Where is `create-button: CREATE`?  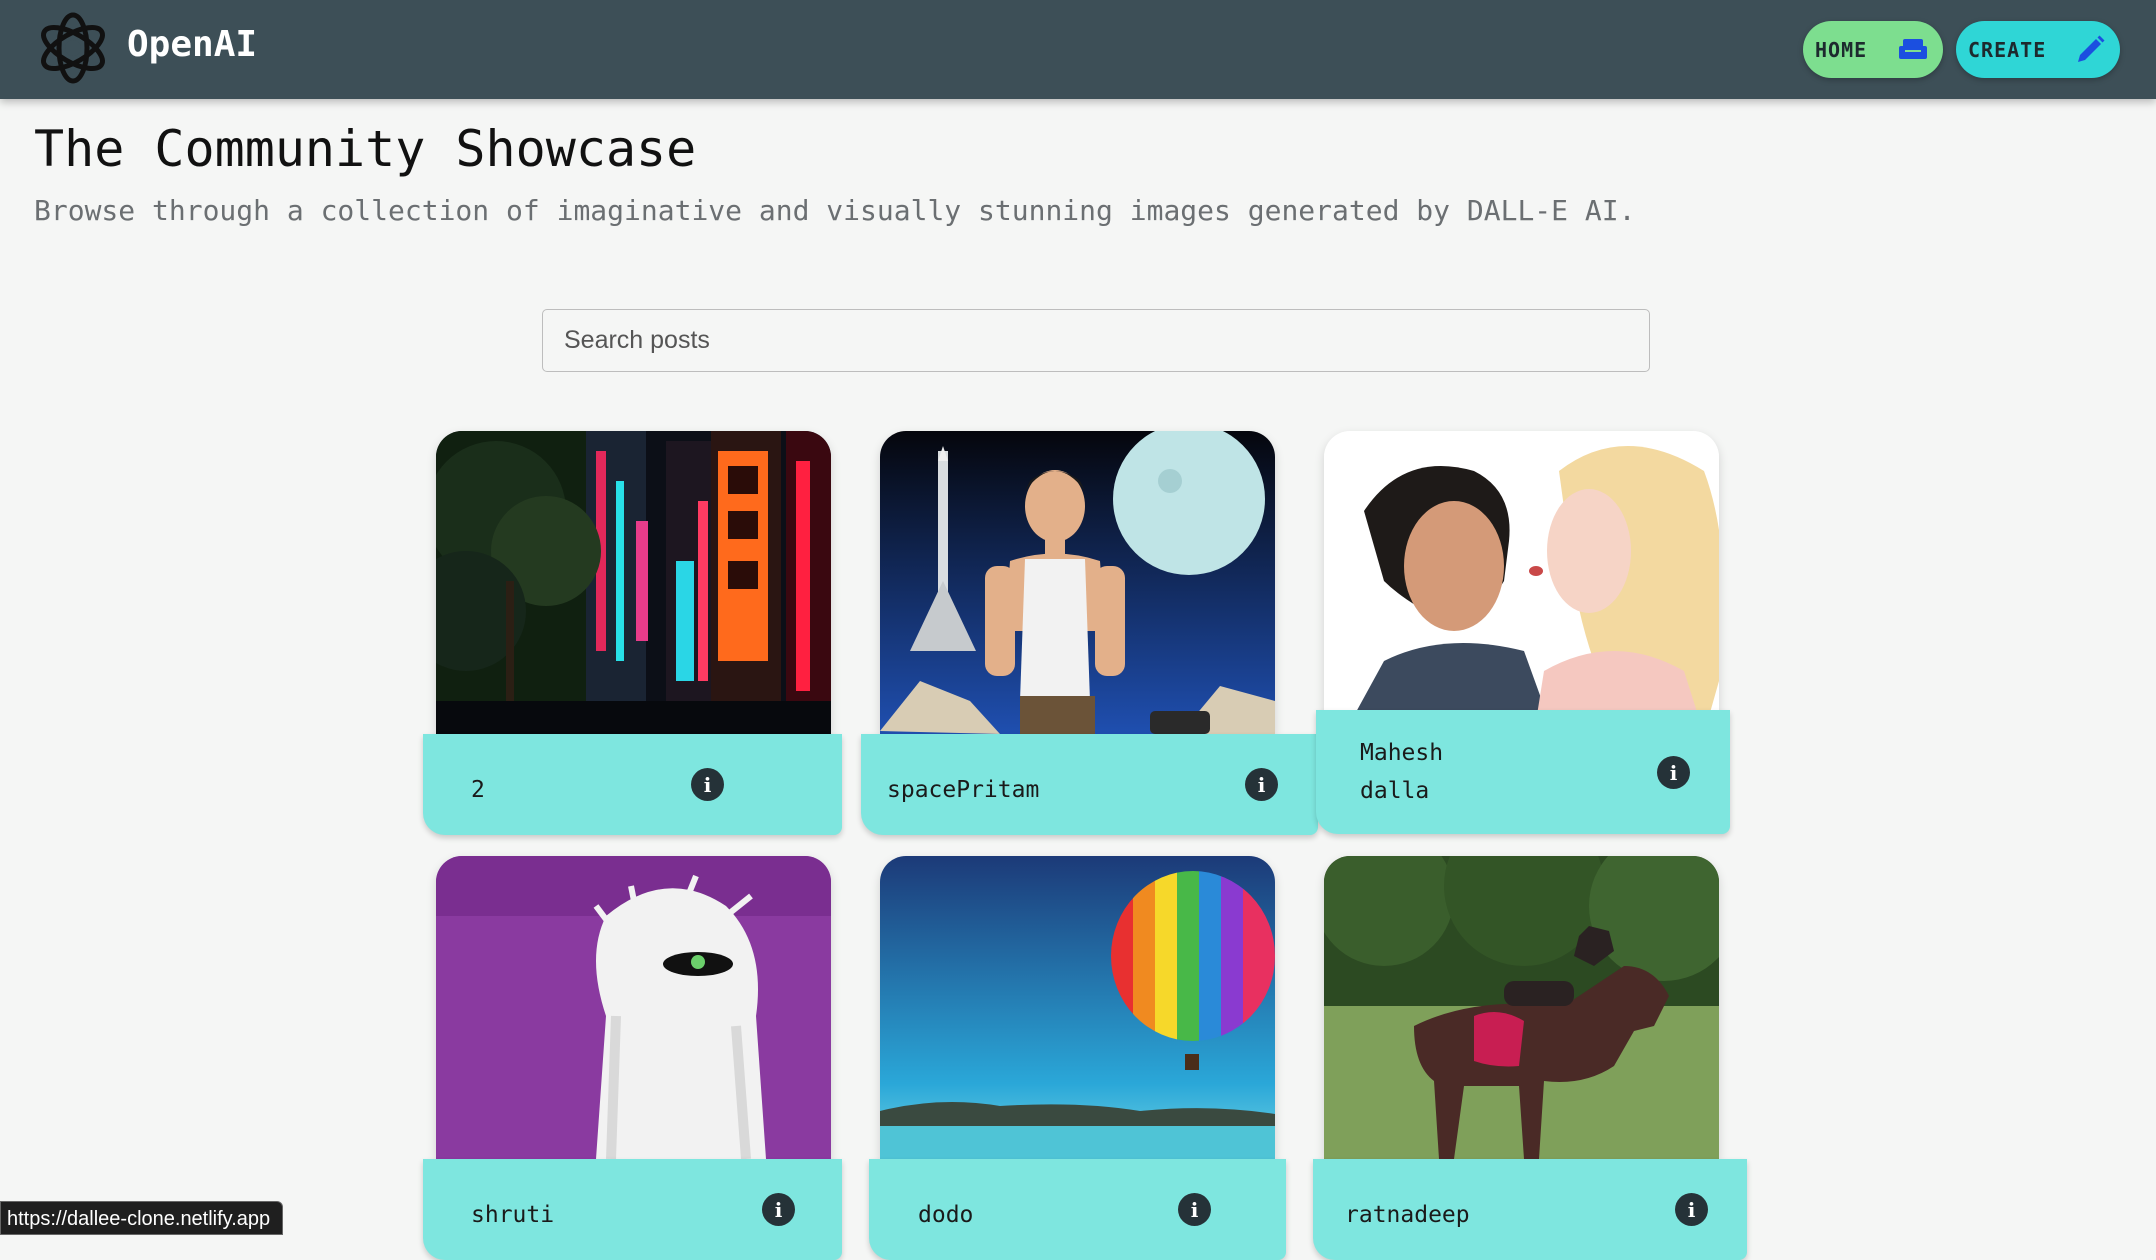 create-button: CREATE is located at coordinates (2038, 49).